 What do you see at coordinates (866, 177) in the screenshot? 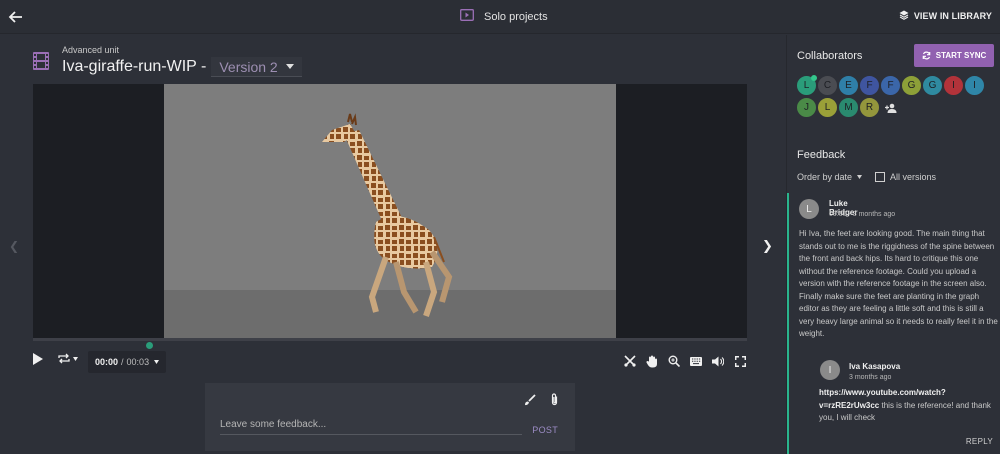
I see `feedback-filters: Order by date All versions` at bounding box center [866, 177].